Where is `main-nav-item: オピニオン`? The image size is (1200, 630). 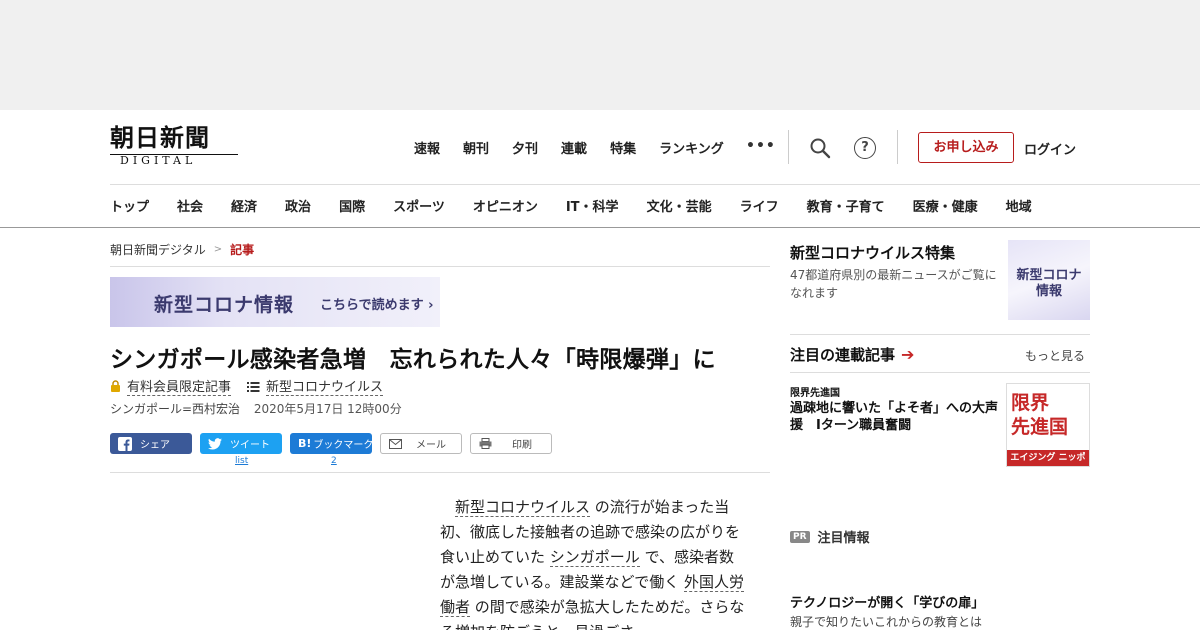 main-nav-item: オピニオン is located at coordinates (505, 205).